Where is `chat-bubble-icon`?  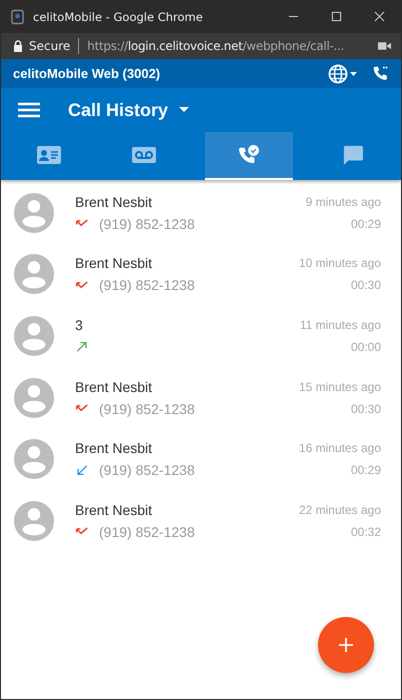 chat-bubble-icon is located at coordinates (353, 155).